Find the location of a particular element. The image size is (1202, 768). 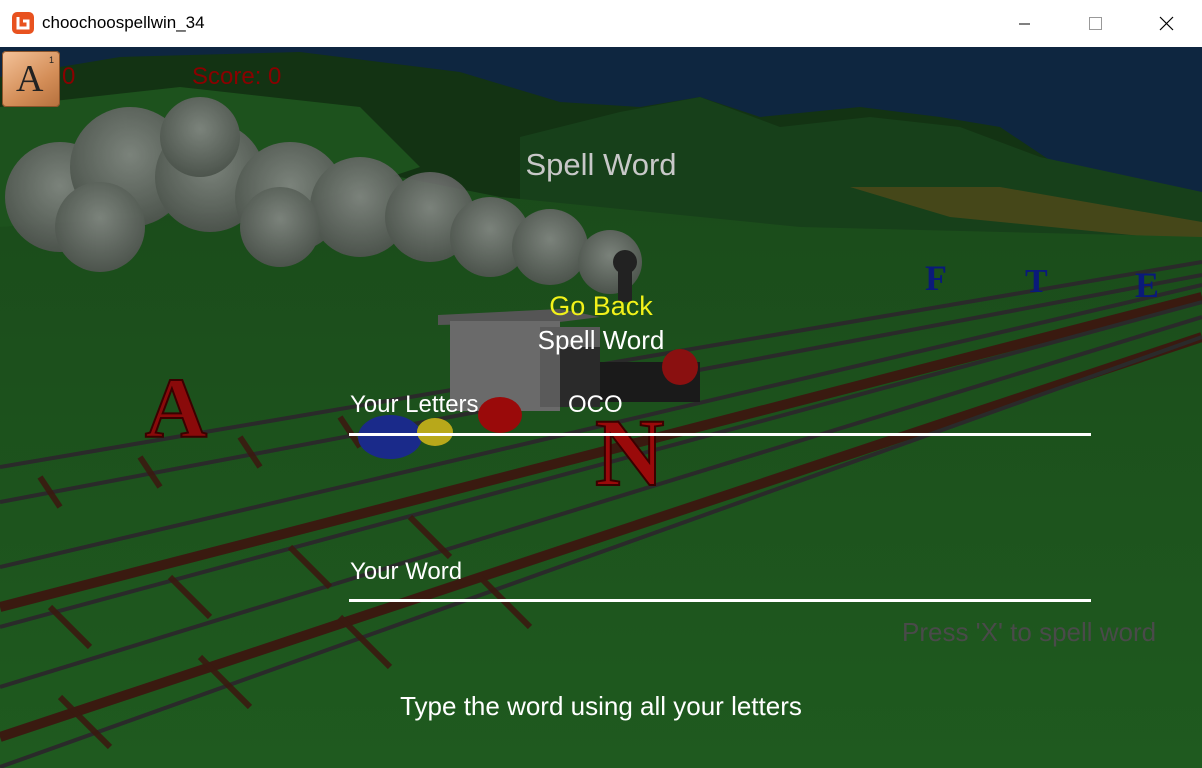

your-word-label: Your Word is located at coordinates (406, 571).